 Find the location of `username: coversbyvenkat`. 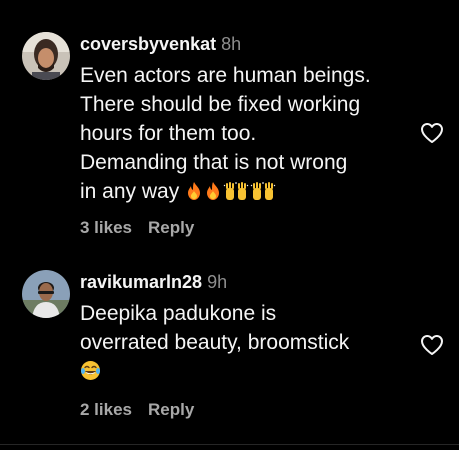

username: coversbyvenkat is located at coordinates (148, 44).